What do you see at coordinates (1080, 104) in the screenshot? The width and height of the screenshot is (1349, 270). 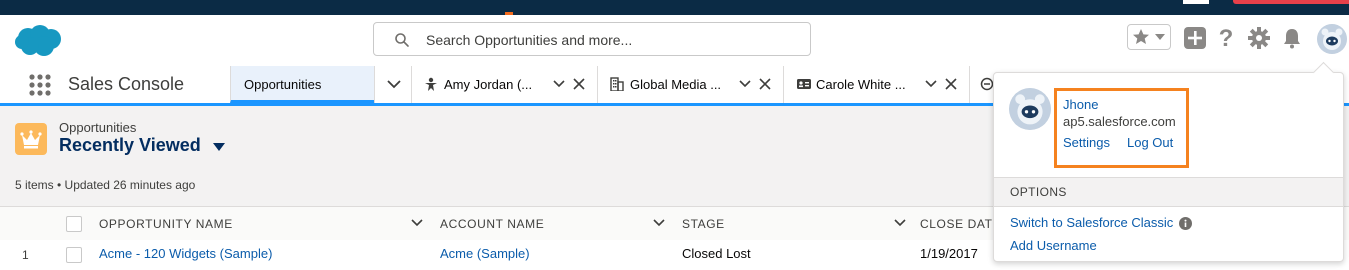 I see `user-name-link: Jhone` at bounding box center [1080, 104].